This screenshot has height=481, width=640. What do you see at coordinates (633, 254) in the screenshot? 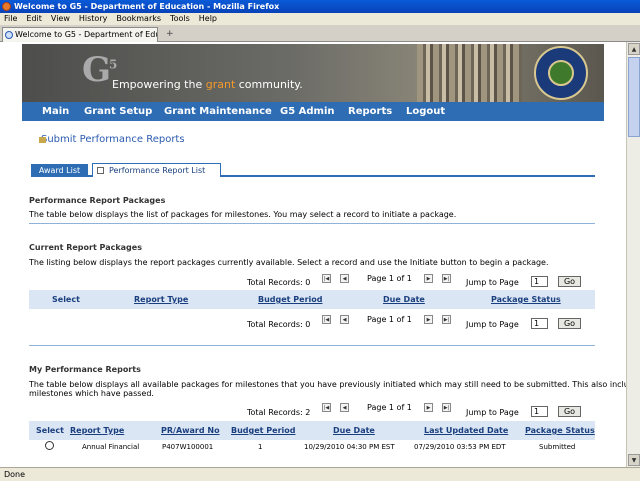
I see `vertical-scrollbar: ▲ ▼` at bounding box center [633, 254].